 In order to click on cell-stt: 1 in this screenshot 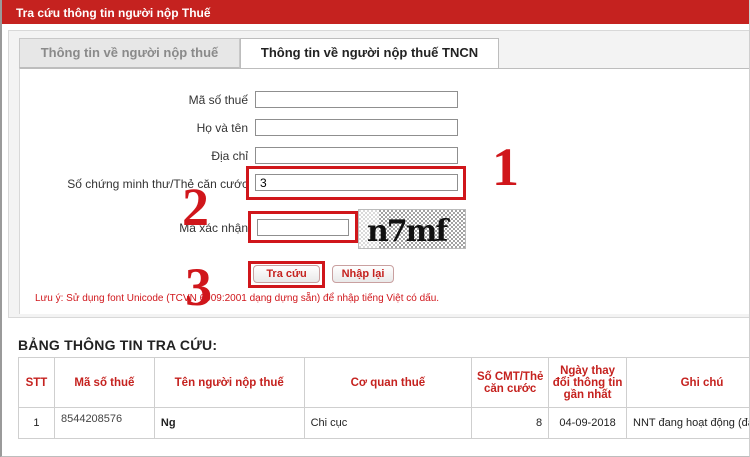, I will do `click(36, 423)`.